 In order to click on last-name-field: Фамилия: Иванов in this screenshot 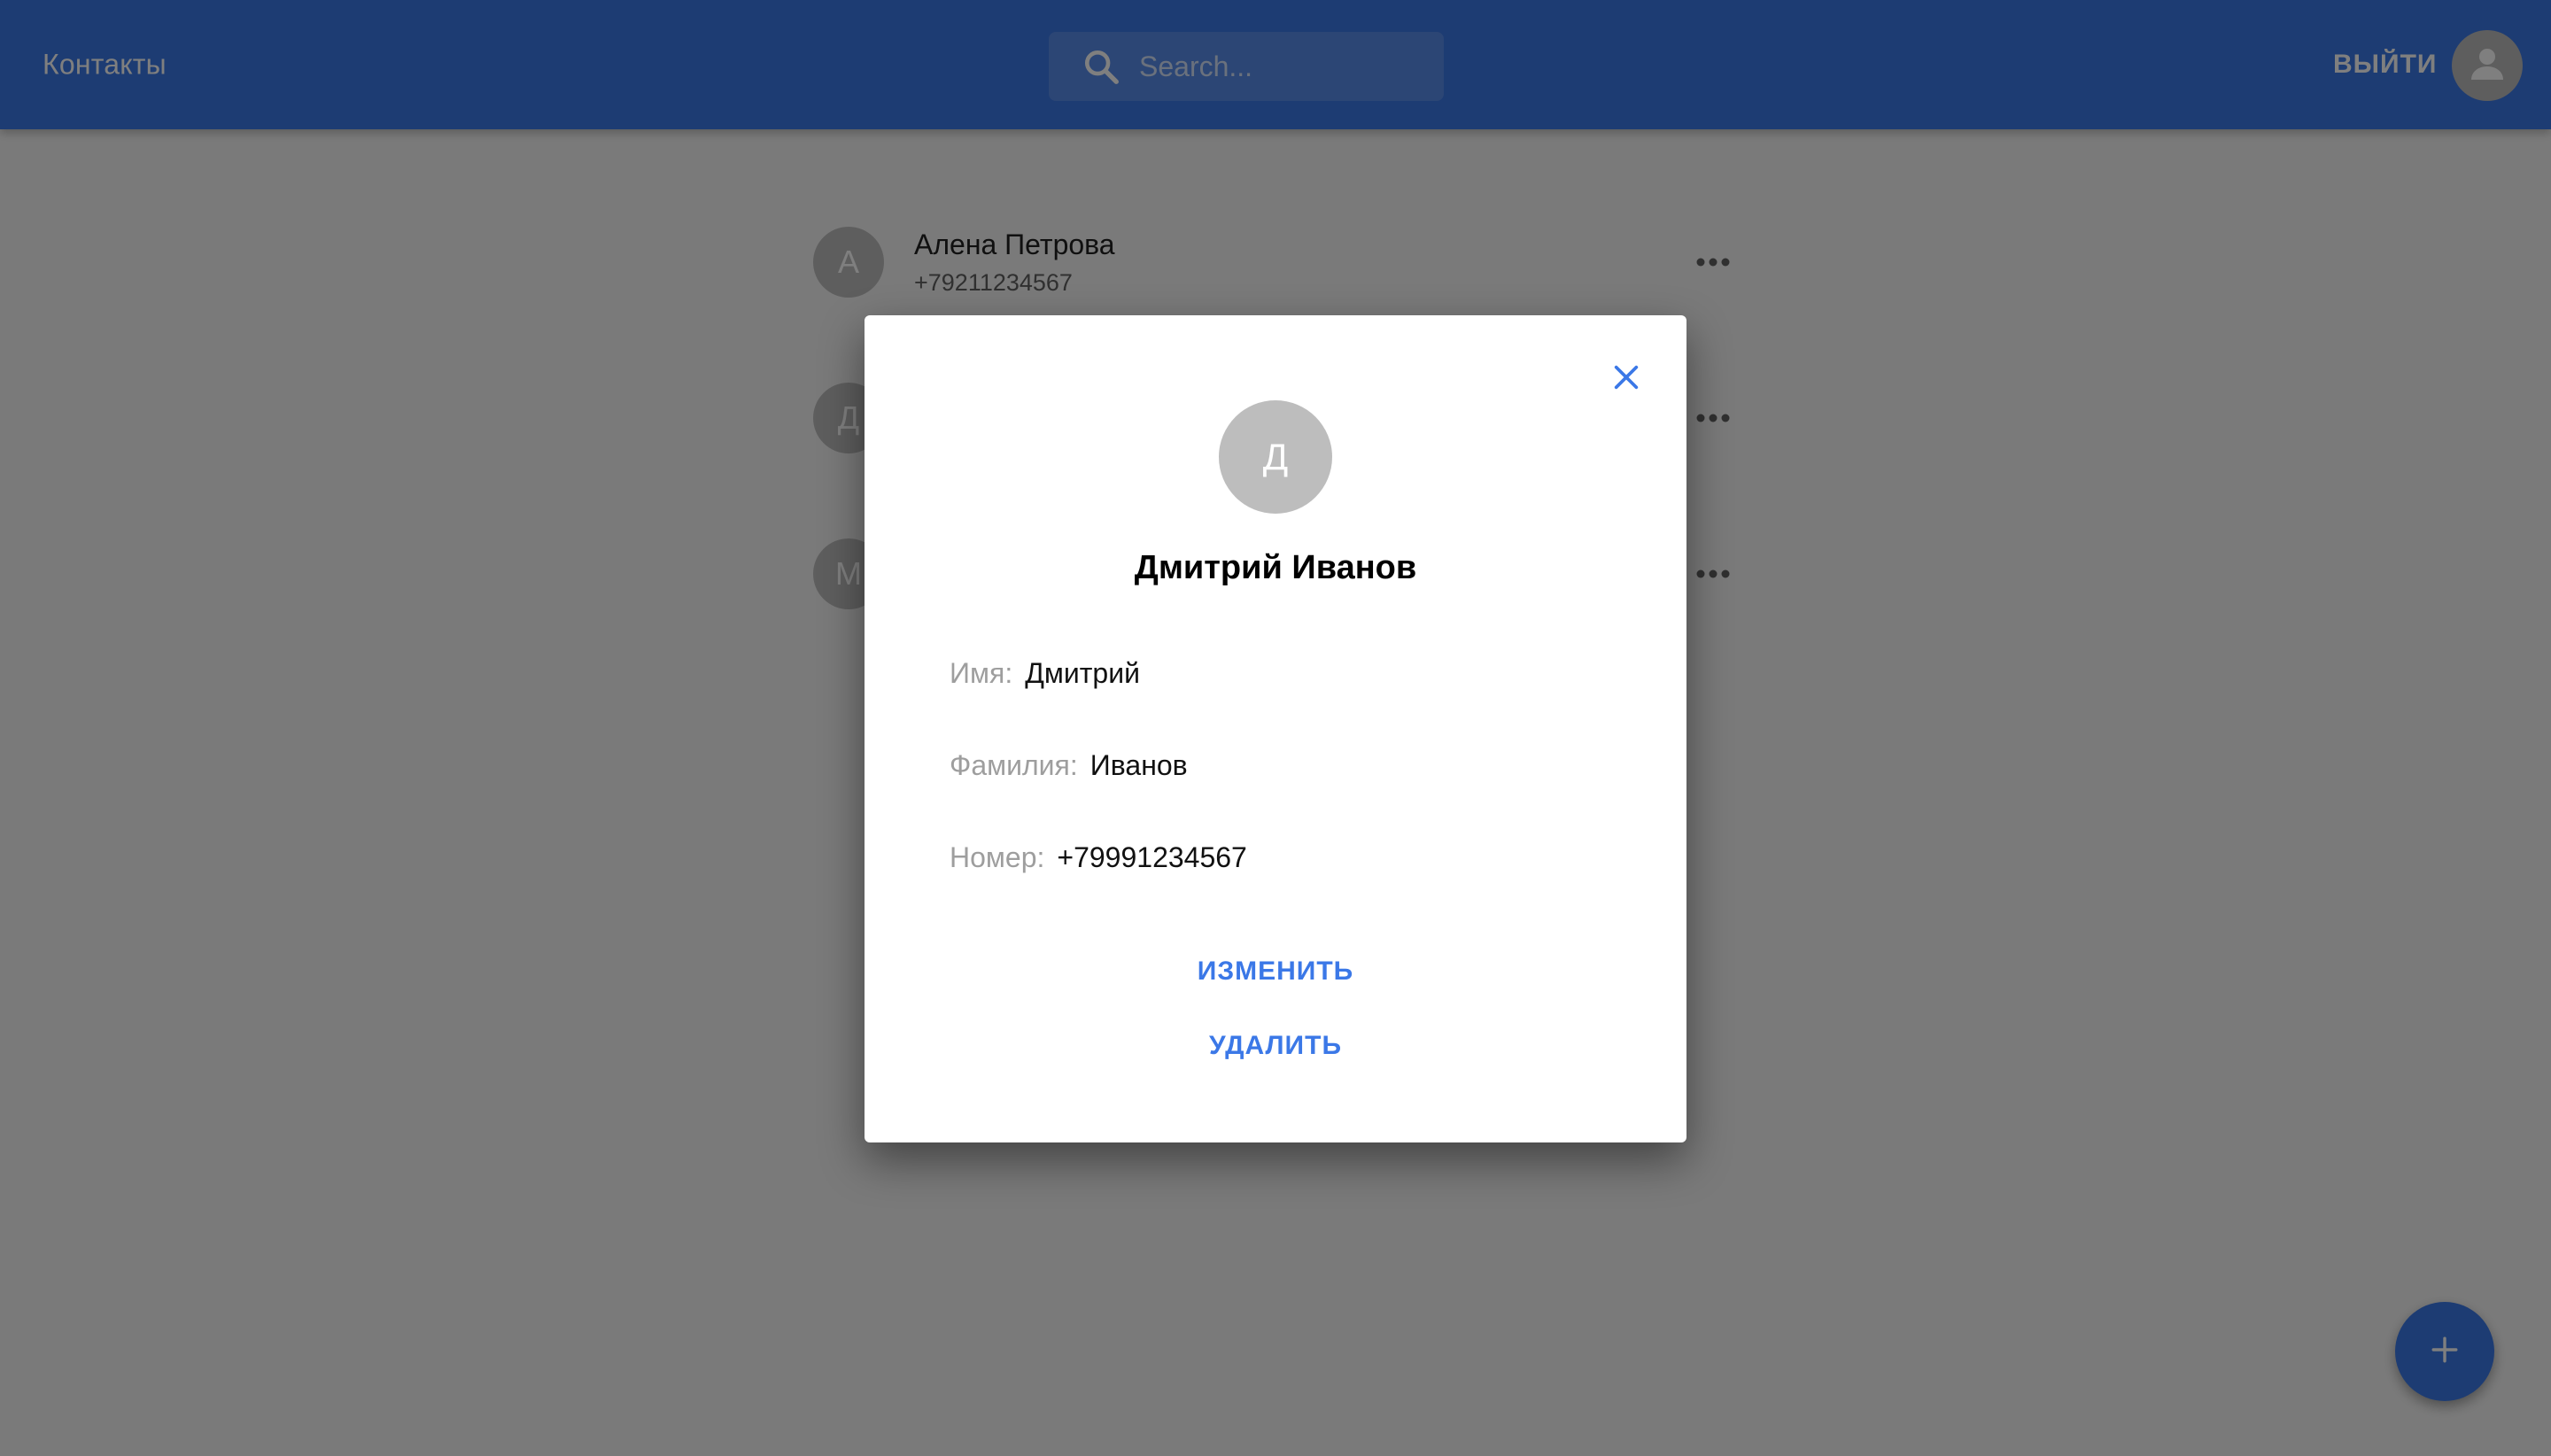, I will do `click(1069, 765)`.